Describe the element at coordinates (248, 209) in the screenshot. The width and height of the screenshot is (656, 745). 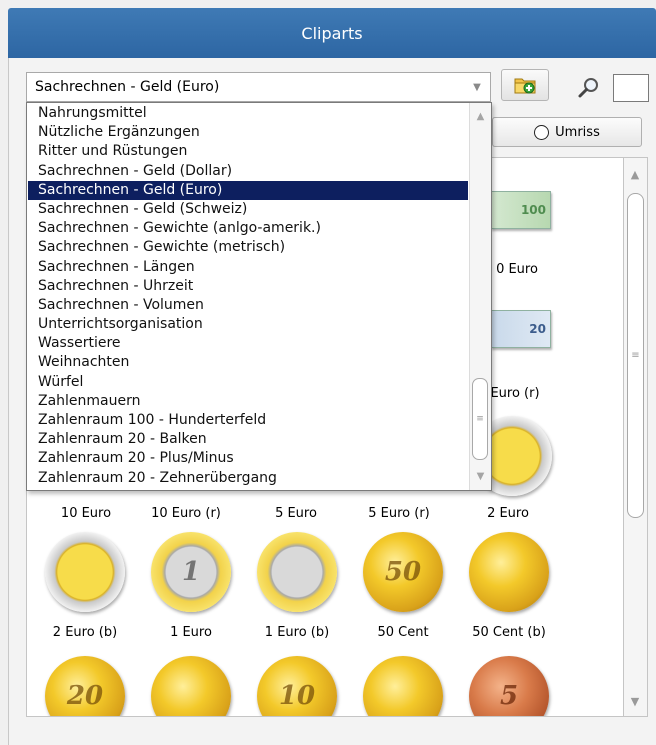
I see `dropdown-option: Sachrechnen - Geld (Schweiz)` at that location.